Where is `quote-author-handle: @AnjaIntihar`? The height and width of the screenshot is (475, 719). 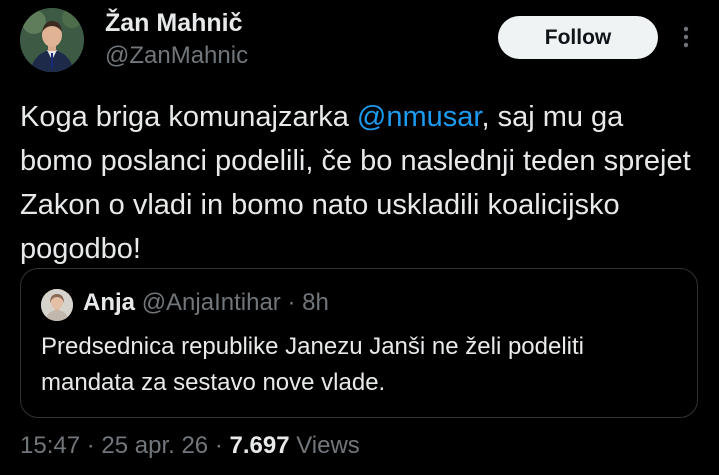 quote-author-handle: @AnjaIntihar is located at coordinates (211, 302).